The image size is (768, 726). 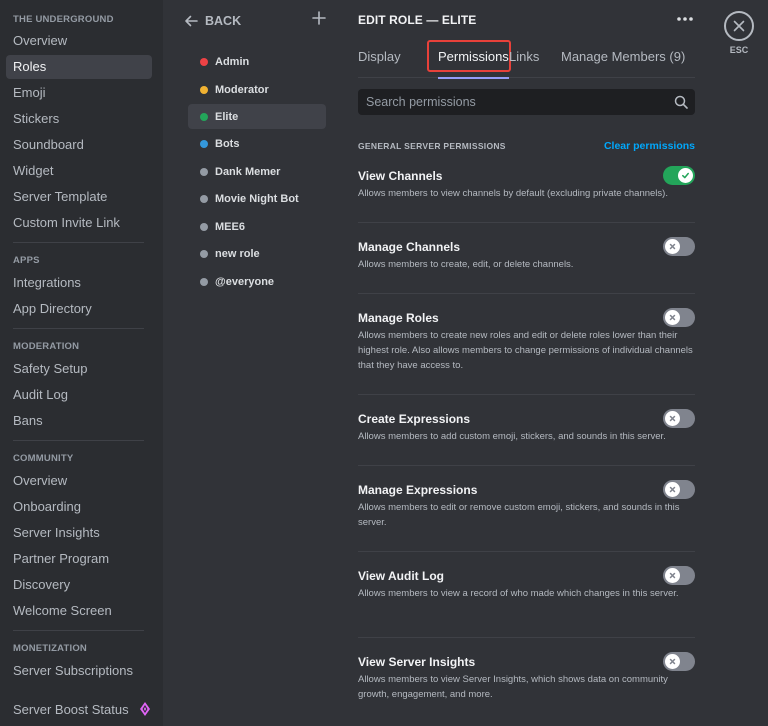 What do you see at coordinates (230, 226) in the screenshot?
I see `role-name: MEE6` at bounding box center [230, 226].